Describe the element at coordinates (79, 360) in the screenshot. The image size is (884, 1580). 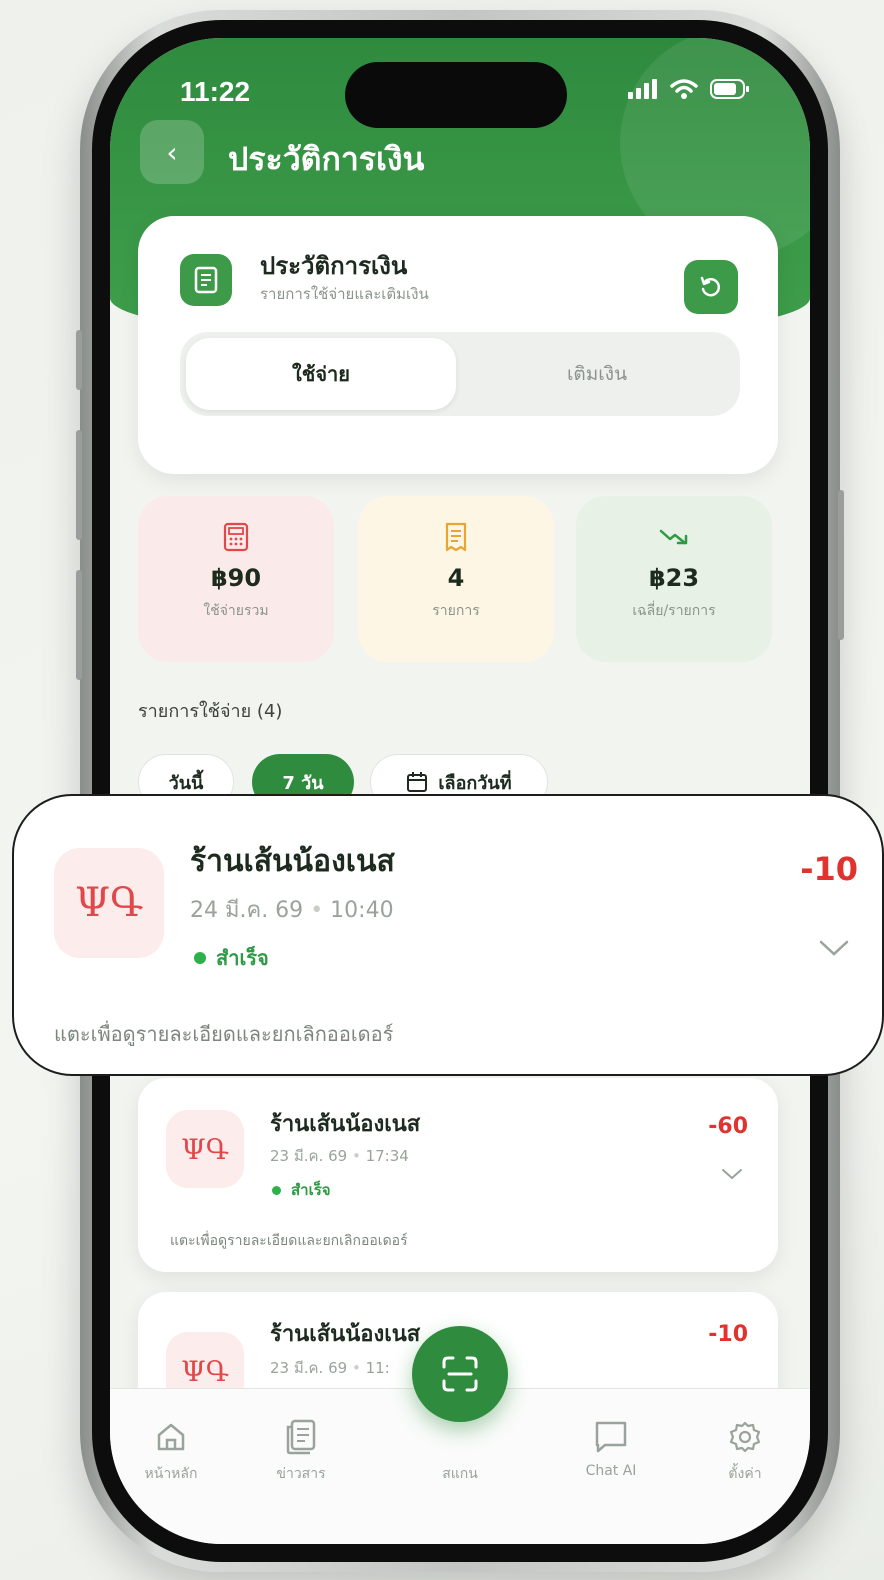
I see `phone-action-button` at that location.